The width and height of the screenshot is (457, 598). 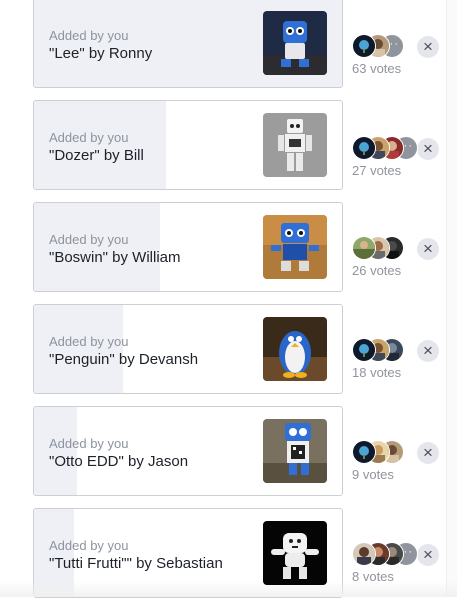 I want to click on option-title: "Penguin" by Devansh, so click(x=124, y=359).